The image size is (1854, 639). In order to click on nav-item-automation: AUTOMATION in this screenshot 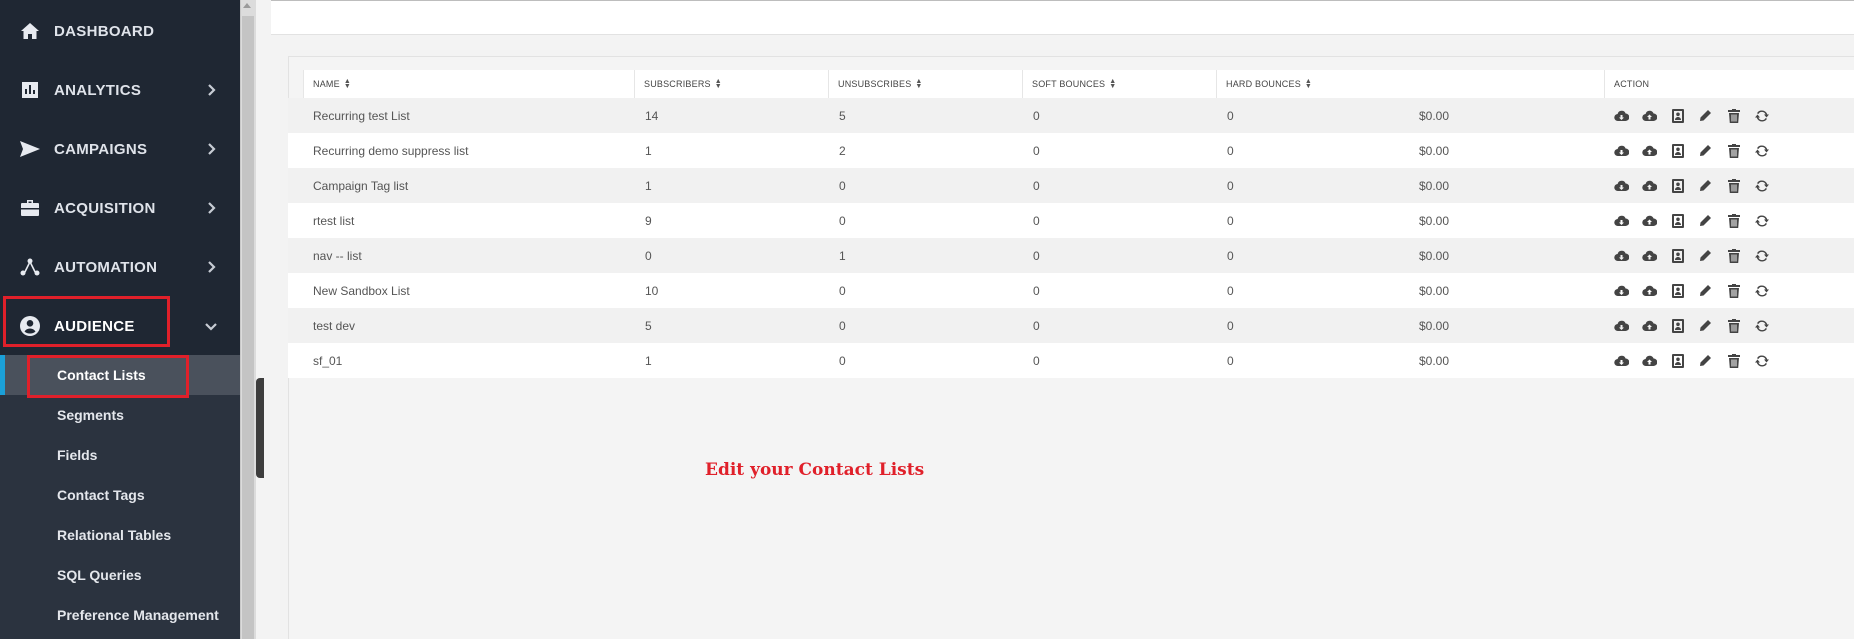, I will do `click(120, 267)`.